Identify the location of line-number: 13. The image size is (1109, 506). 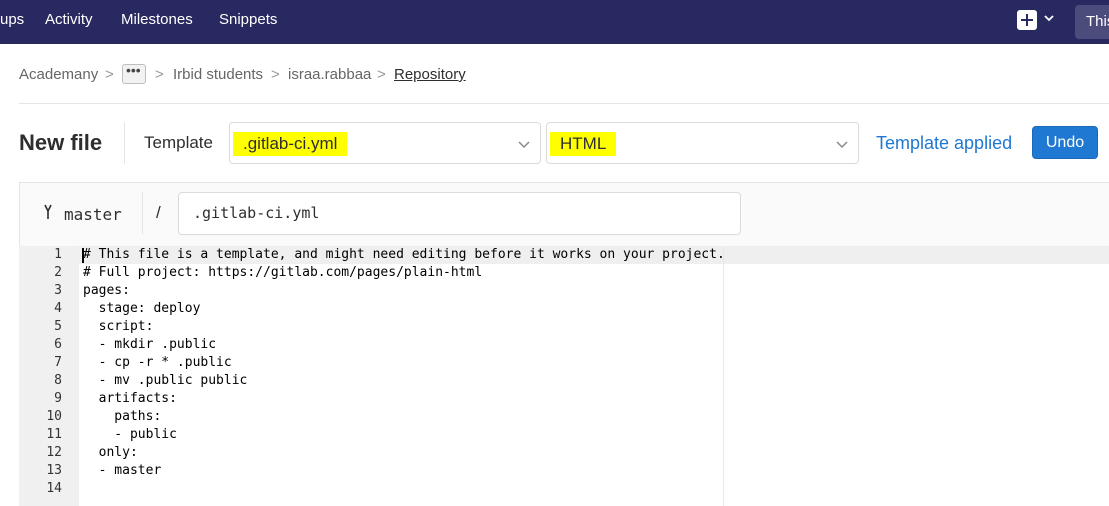
(54, 470).